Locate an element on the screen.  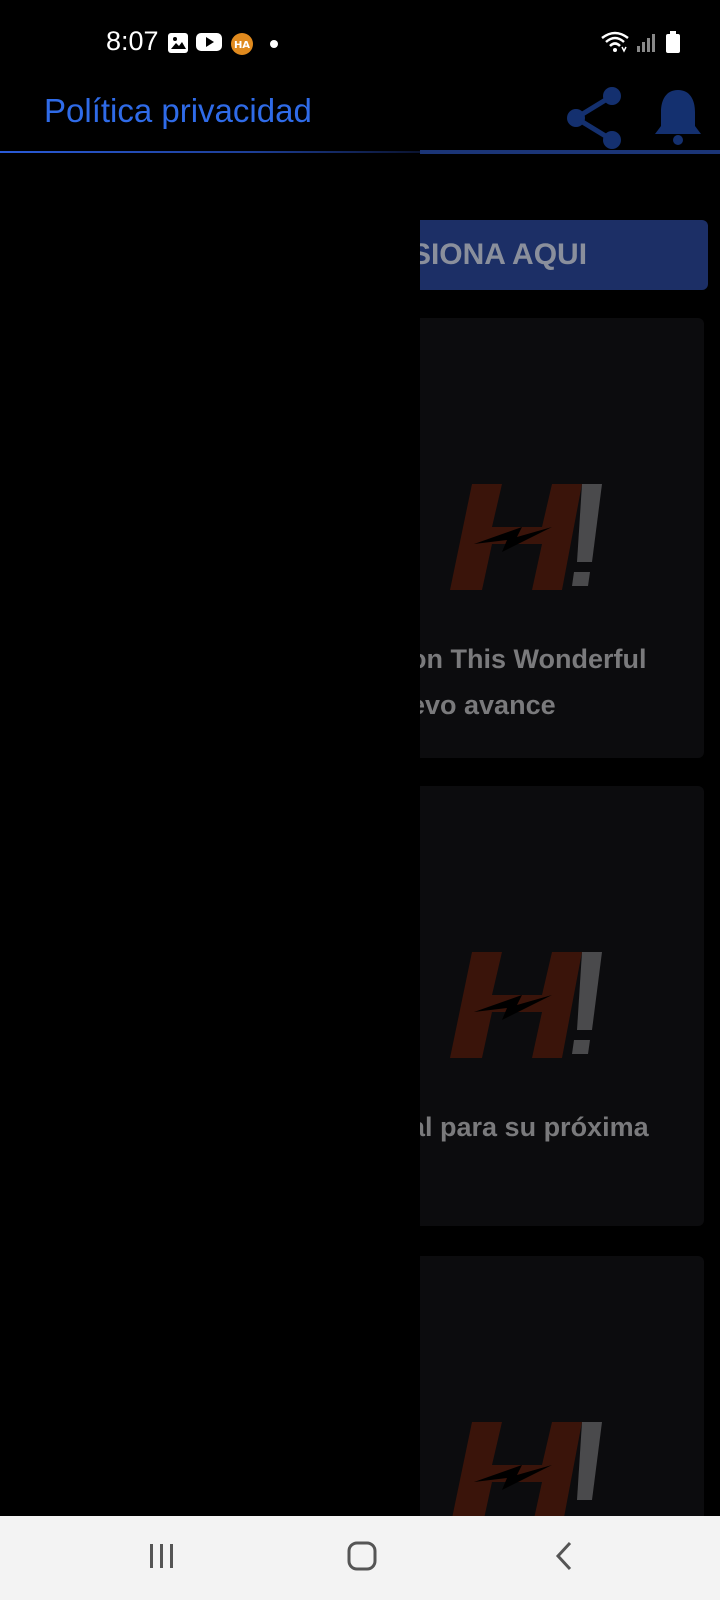
card-title: on This Wonderful evo avance is located at coordinates (528, 682).